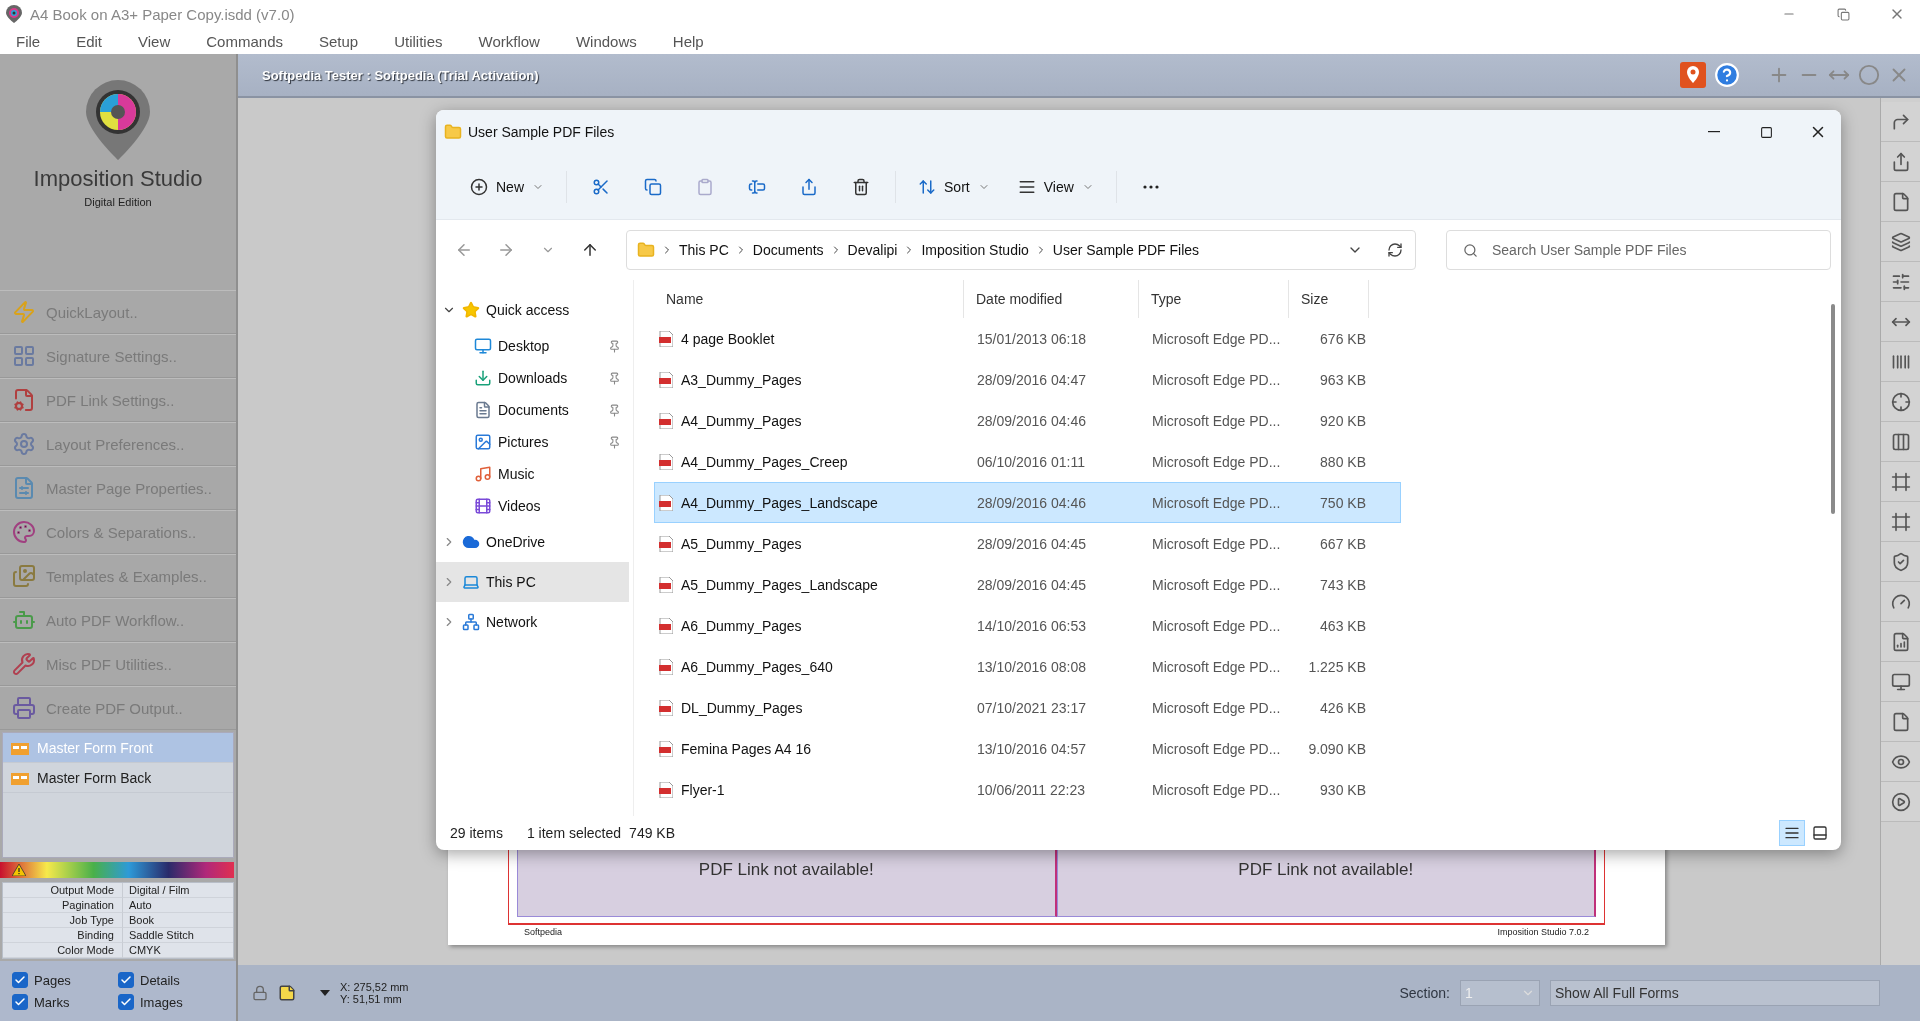 The image size is (1920, 1021). Describe the element at coordinates (1660, 250) in the screenshot. I see `search-input: Search User Sample PDF Files` at that location.